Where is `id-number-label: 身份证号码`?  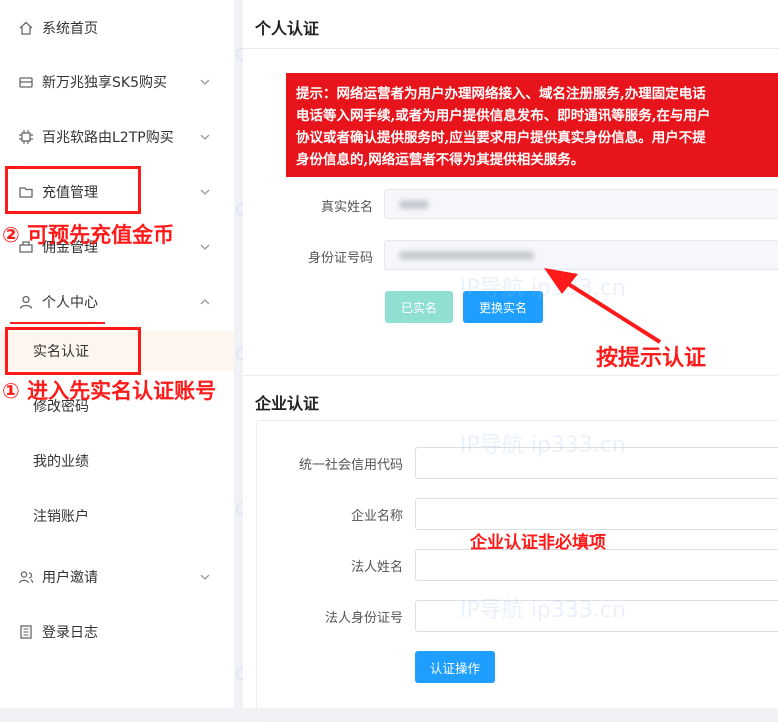 id-number-label: 身份证号码 is located at coordinates (340, 258).